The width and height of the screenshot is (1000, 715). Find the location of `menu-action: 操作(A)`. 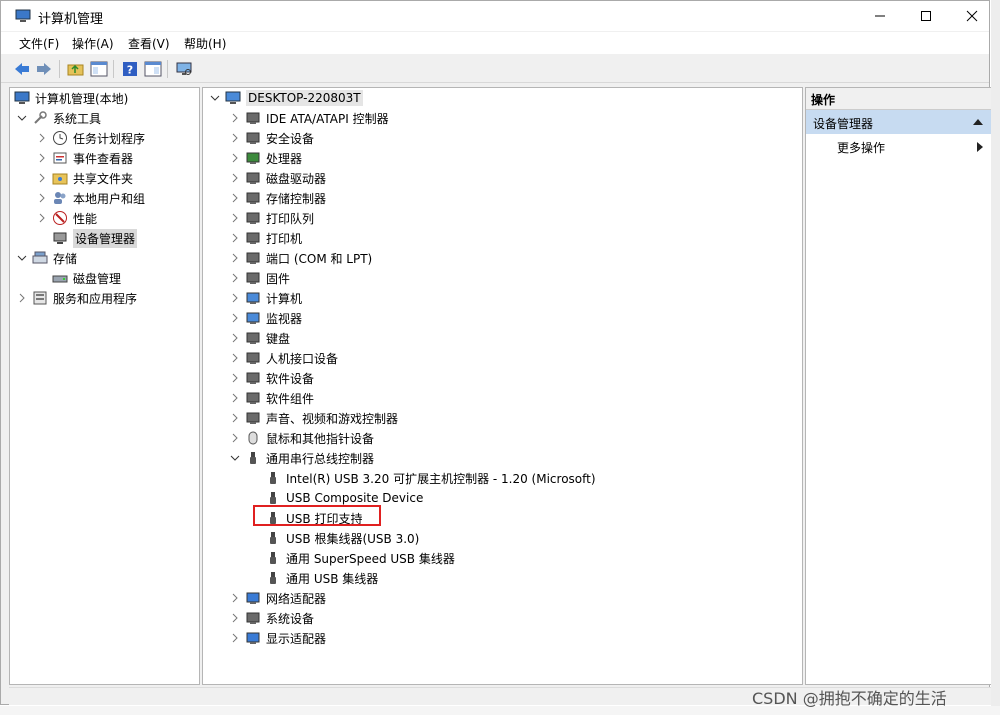

menu-action: 操作(A) is located at coordinates (93, 43).